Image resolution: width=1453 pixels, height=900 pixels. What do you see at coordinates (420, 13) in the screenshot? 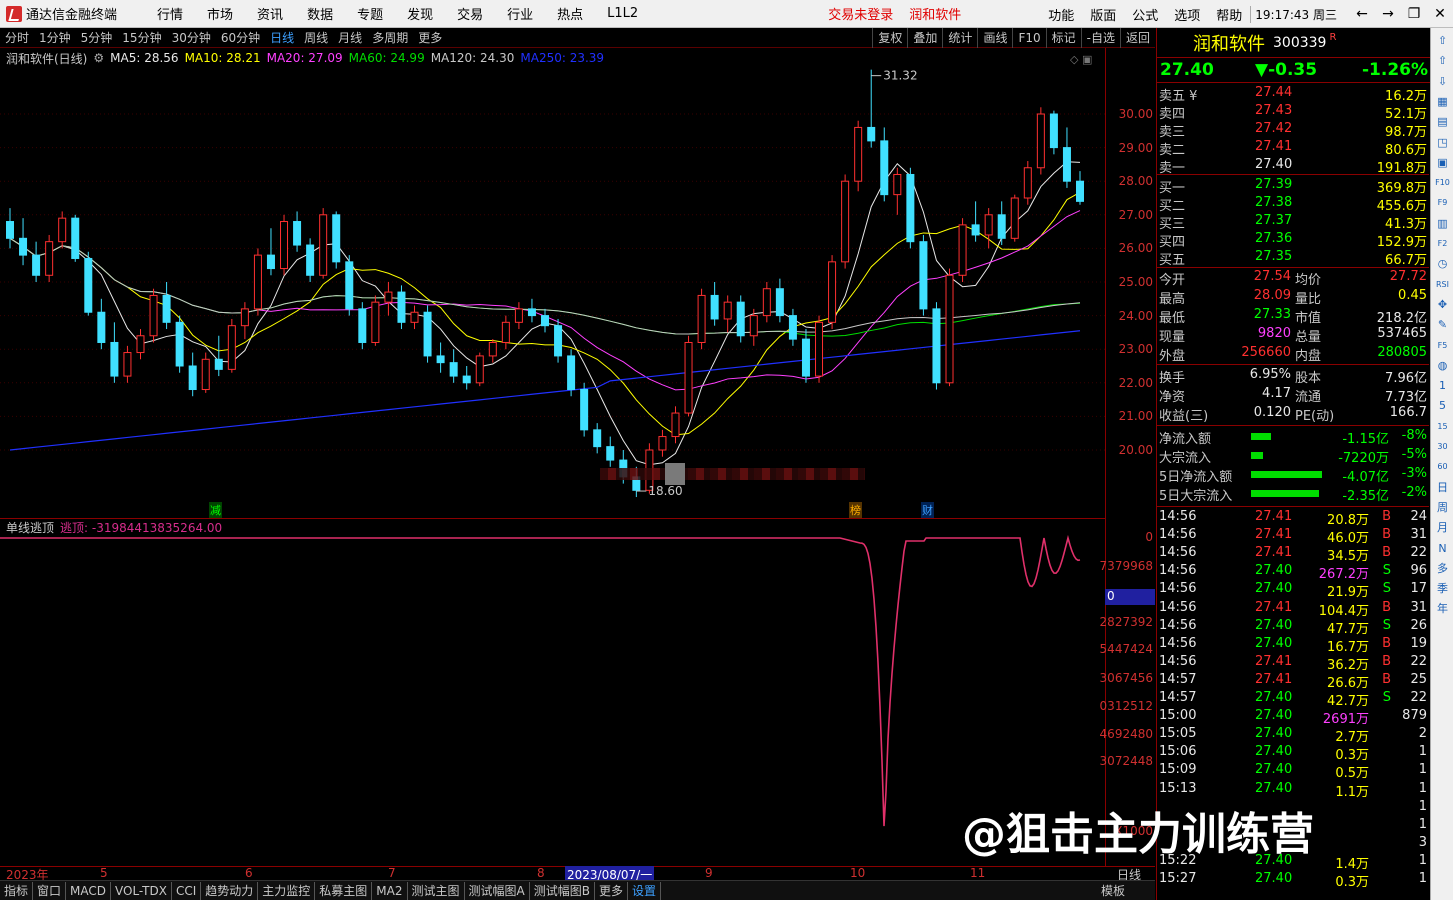
I see `menu-discover: 发现` at bounding box center [420, 13].